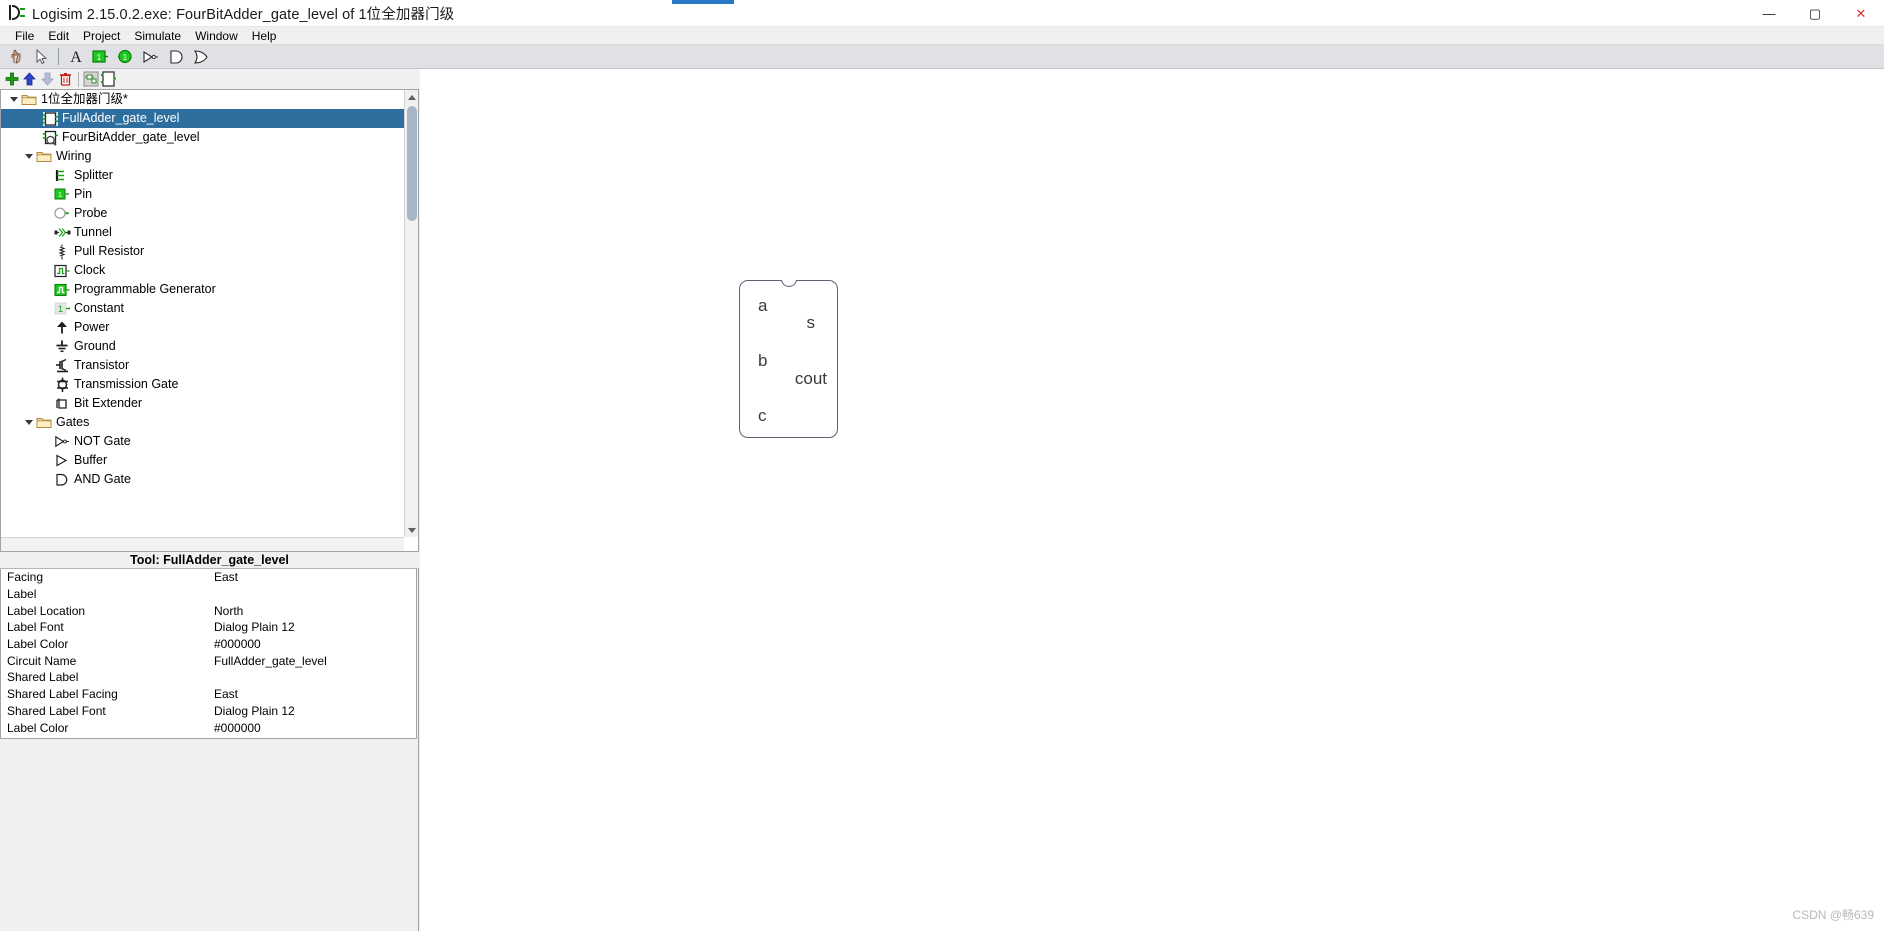 The height and width of the screenshot is (931, 1884). I want to click on move-up-icon, so click(29, 79).